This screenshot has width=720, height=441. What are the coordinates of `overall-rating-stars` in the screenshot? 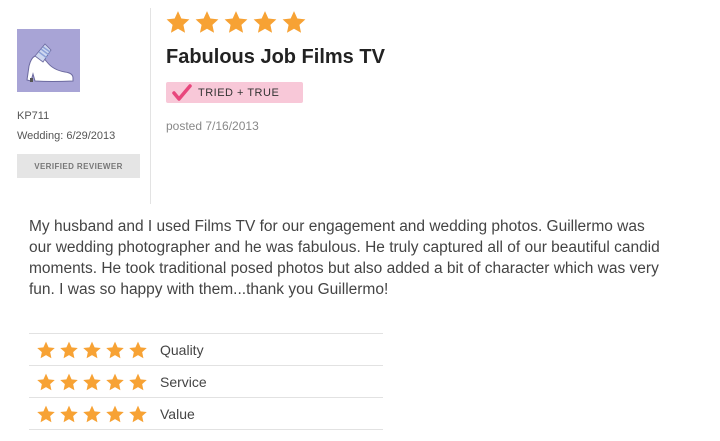 It's located at (236, 22).